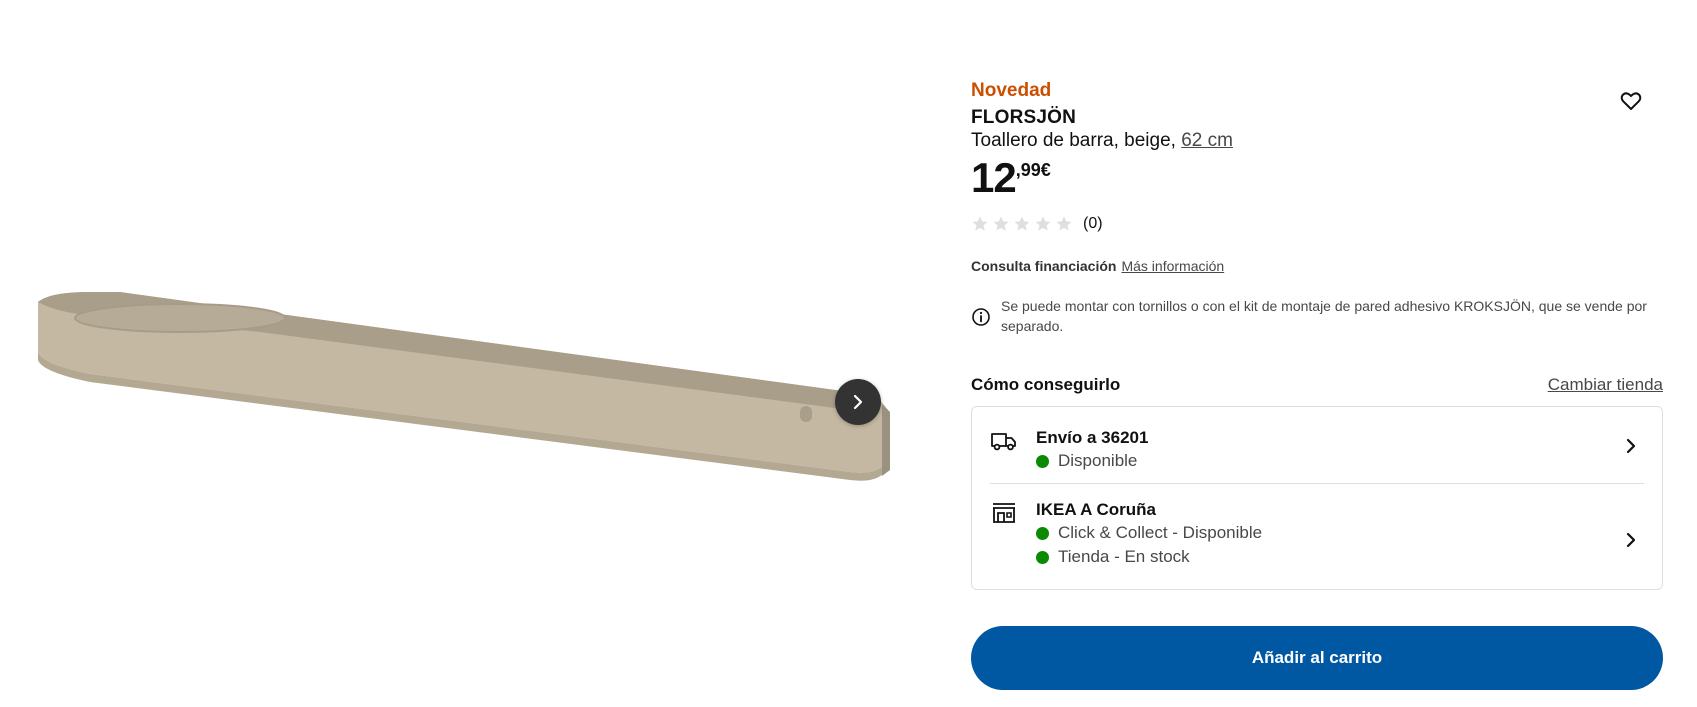 This screenshot has height=707, width=1697. Describe the element at coordinates (1160, 532) in the screenshot. I see `store-status-text: Click & Collect - Disponible` at that location.